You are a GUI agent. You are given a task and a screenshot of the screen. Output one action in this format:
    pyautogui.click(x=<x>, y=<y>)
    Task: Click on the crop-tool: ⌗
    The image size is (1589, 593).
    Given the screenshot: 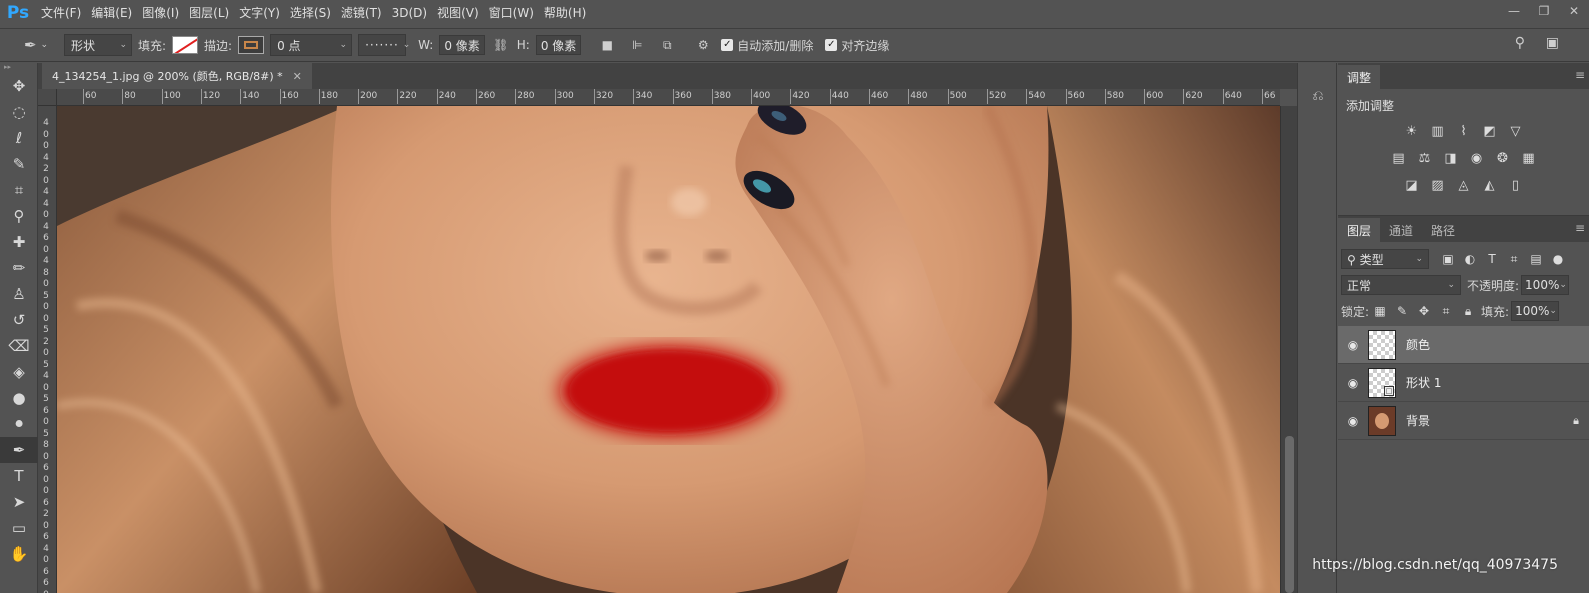 What is the action you would take?
    pyautogui.click(x=19, y=190)
    